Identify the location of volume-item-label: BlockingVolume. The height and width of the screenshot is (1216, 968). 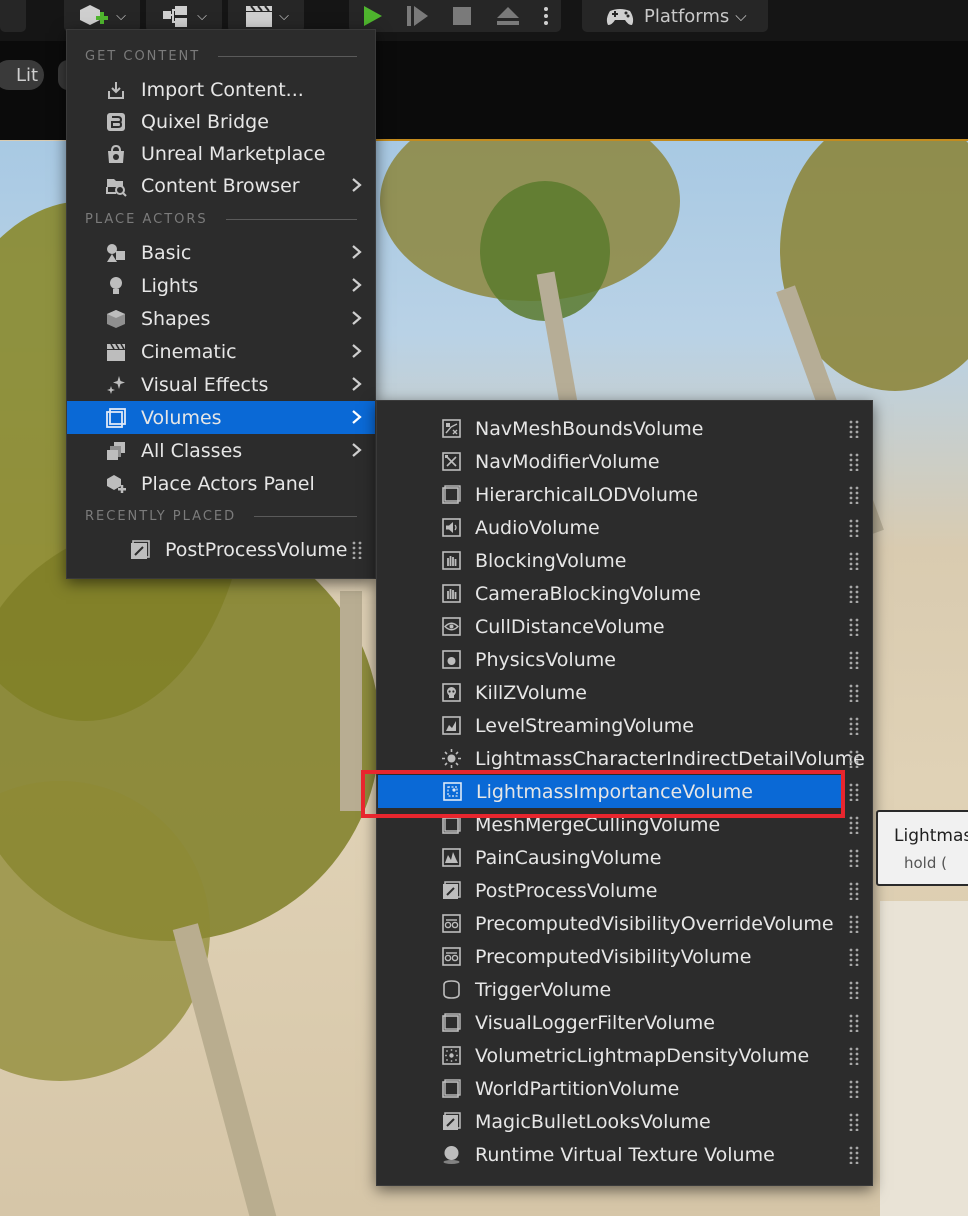
(551, 561).